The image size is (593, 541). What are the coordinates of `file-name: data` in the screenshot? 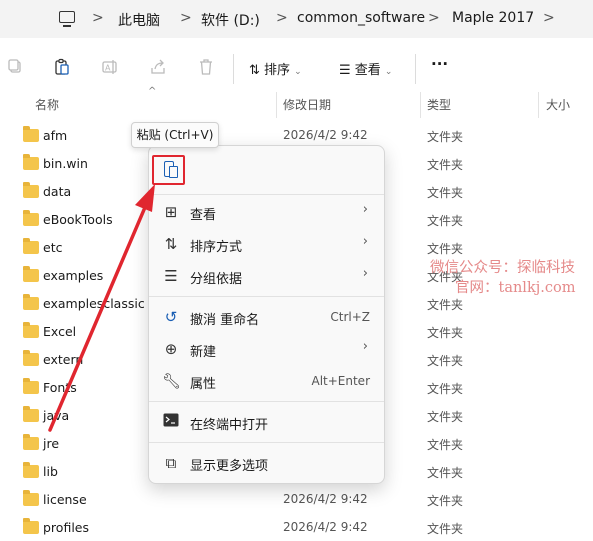 It's located at (57, 191).